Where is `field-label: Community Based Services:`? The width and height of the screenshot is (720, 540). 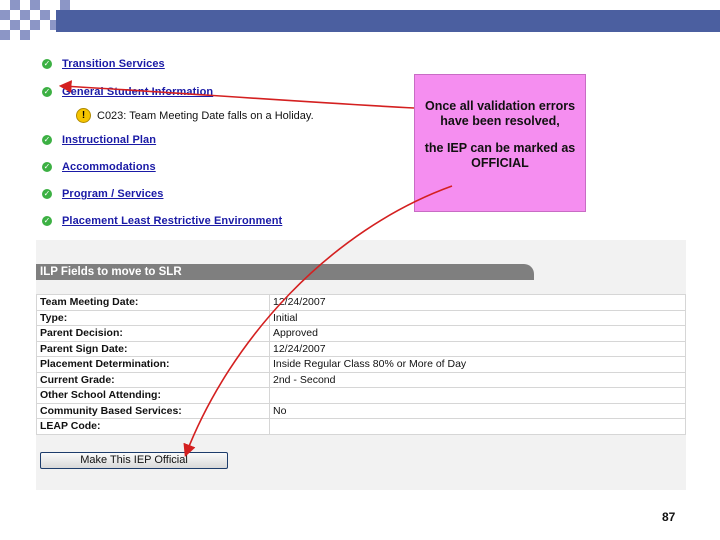
field-label: Community Based Services: is located at coordinates (153, 410).